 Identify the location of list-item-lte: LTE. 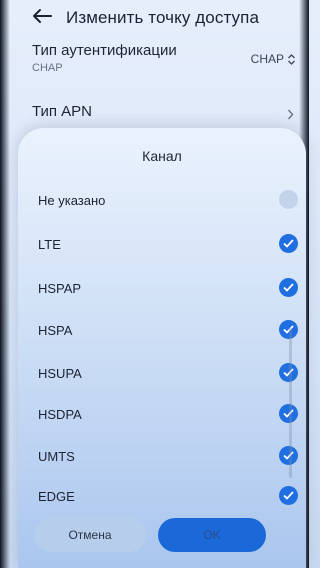
(168, 244).